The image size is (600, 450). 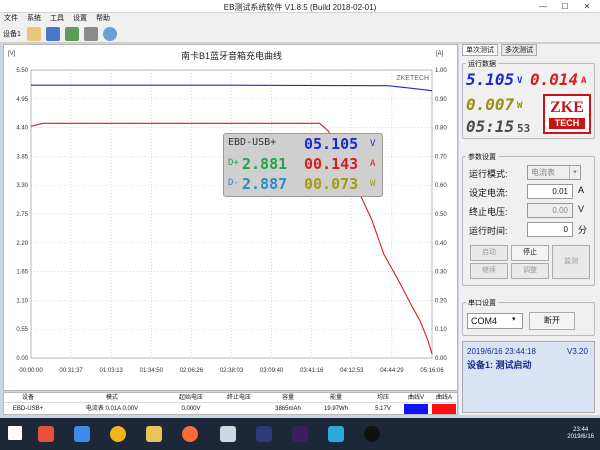 What do you see at coordinates (53, 34) in the screenshot?
I see `save-icon` at bounding box center [53, 34].